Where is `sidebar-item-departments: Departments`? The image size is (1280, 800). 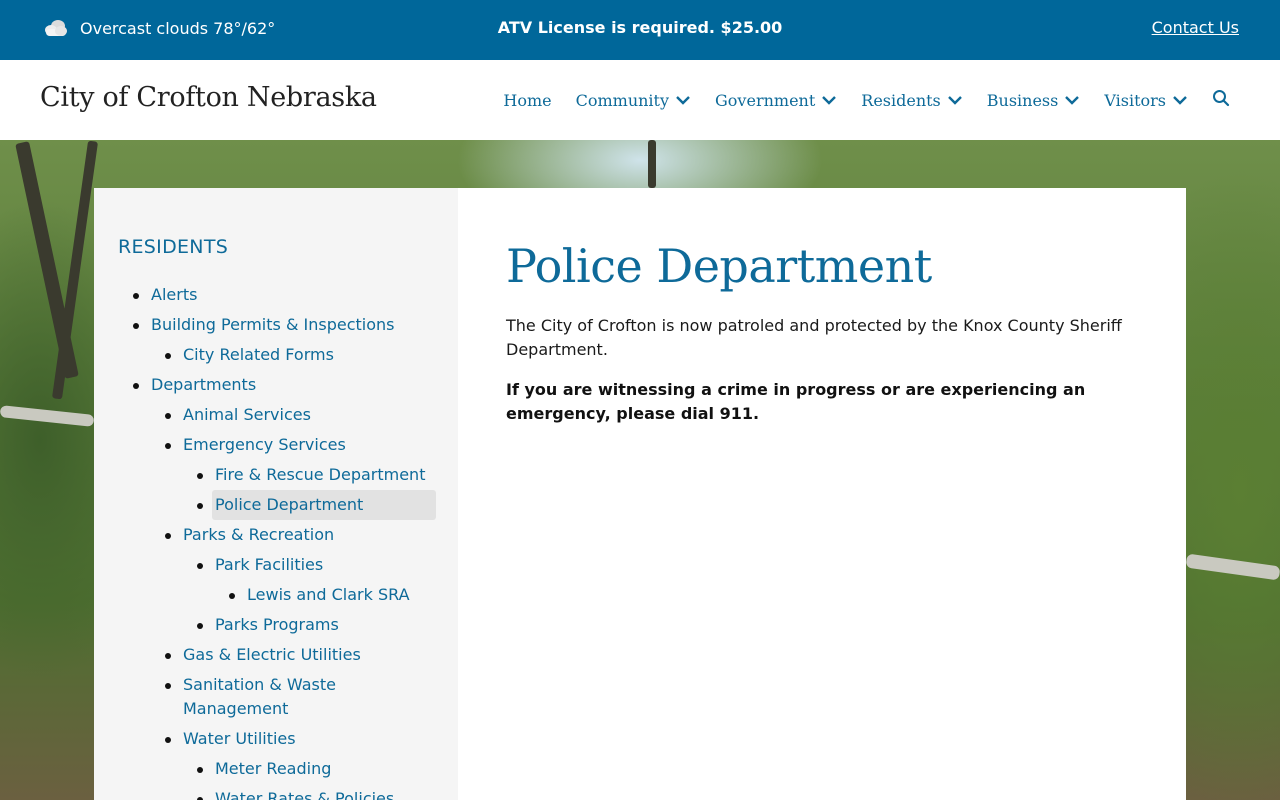
sidebar-item-departments: Departments is located at coordinates (284, 385).